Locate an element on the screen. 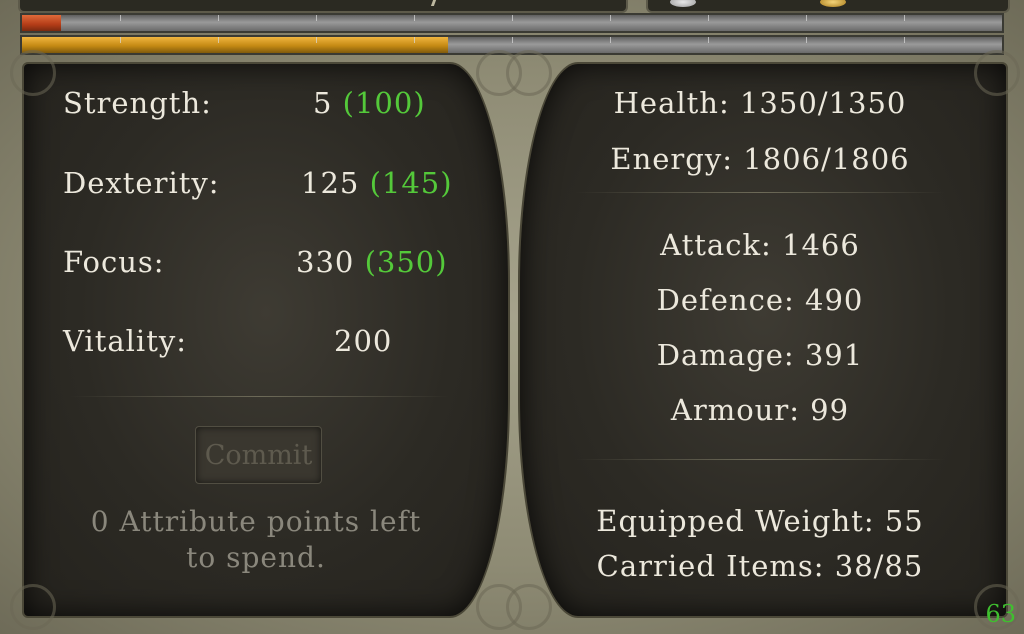 The image size is (1024, 634). health-stat: Health: 1350/1350 is located at coordinates (760, 103).